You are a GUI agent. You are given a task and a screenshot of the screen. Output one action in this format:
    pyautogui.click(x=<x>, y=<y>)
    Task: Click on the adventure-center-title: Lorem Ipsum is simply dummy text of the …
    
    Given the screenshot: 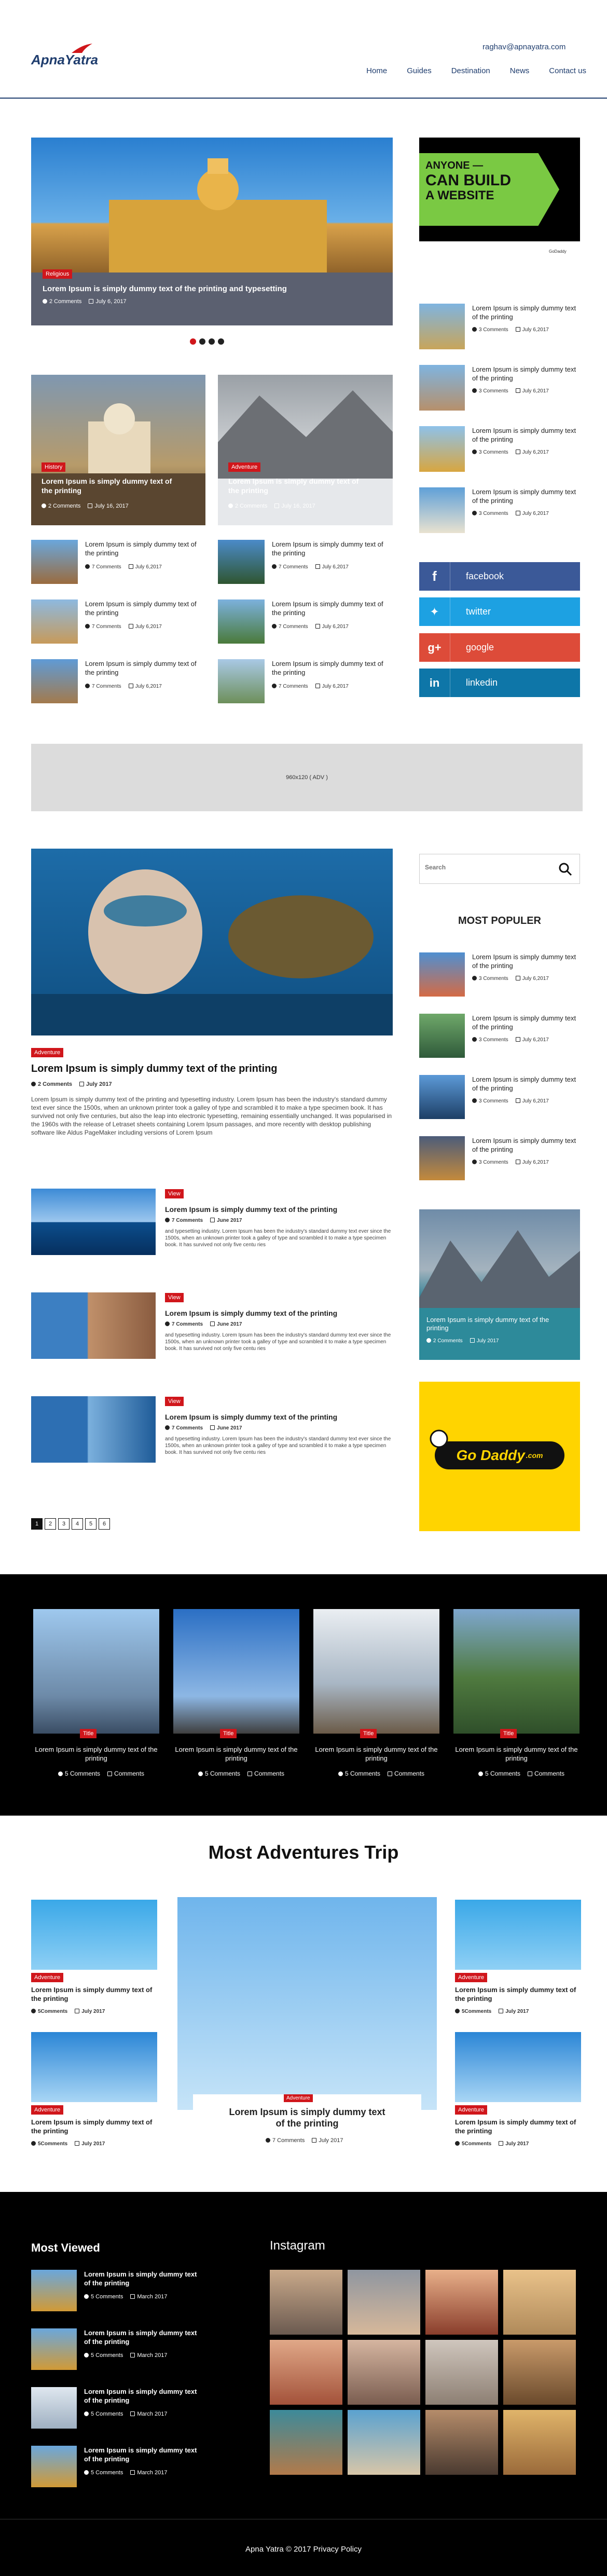 What is the action you would take?
    pyautogui.click(x=307, y=2117)
    